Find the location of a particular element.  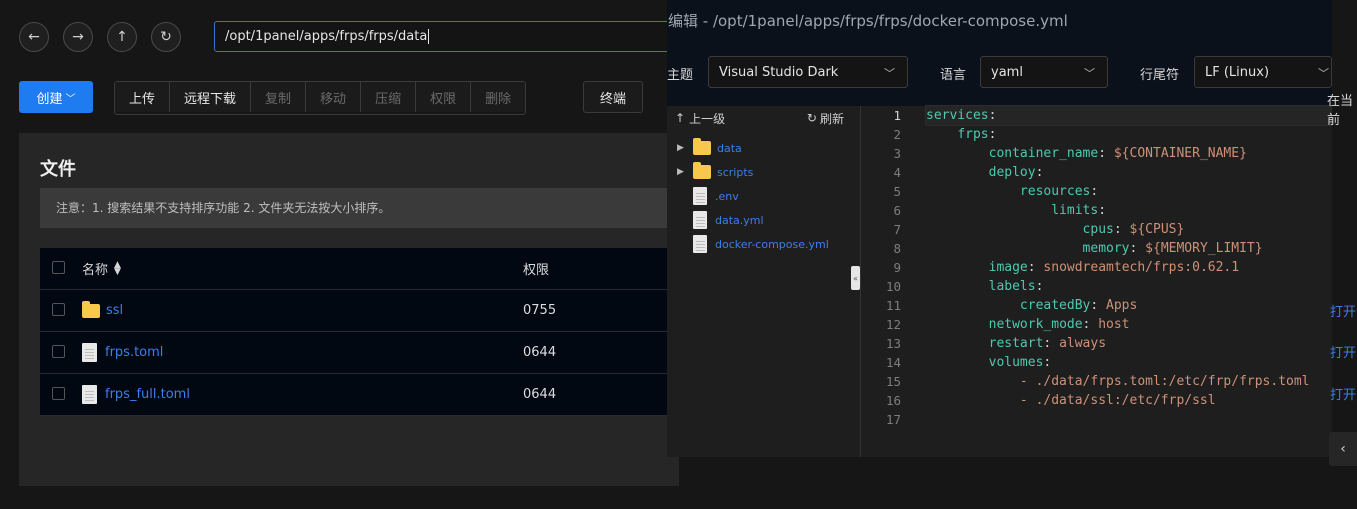

code-line: deploy: is located at coordinates (1128, 172).